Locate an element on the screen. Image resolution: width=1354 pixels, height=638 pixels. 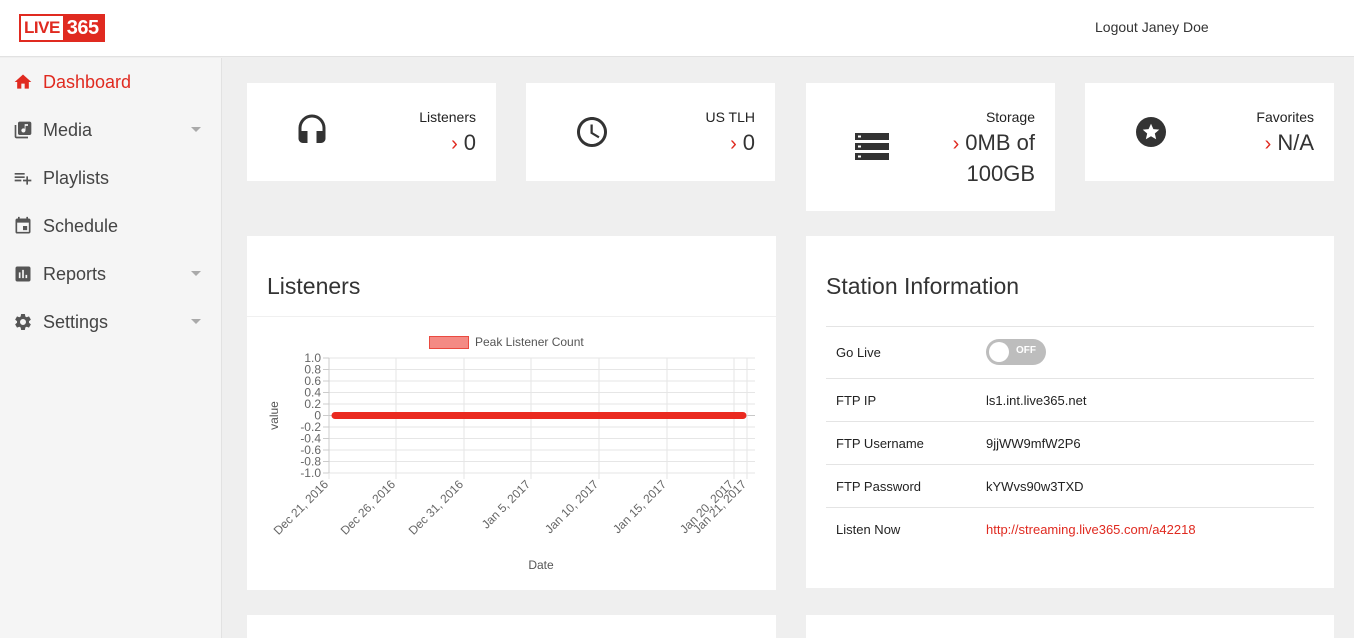
info-row-ftp-password: FTP Password kYWvs90w3TXD is located at coordinates (1070, 485).